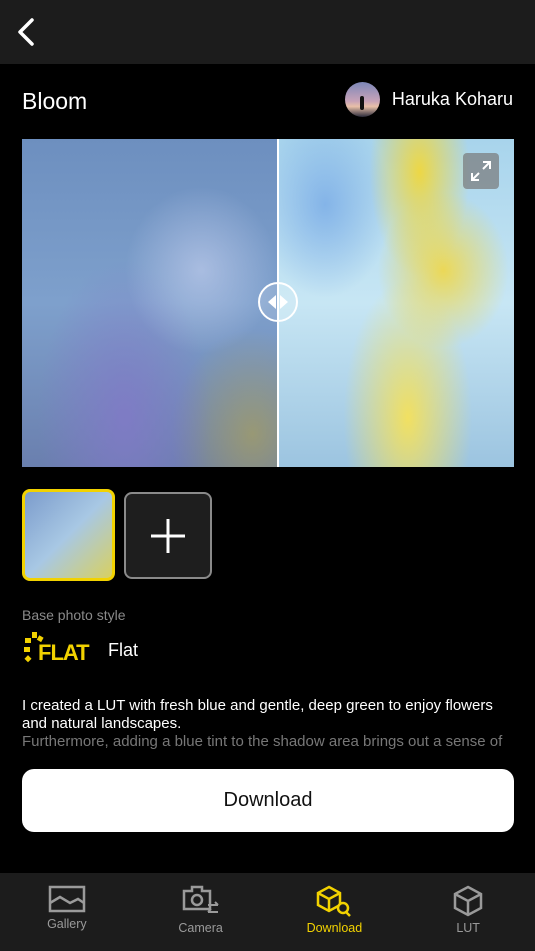 The image size is (535, 951). I want to click on lut-title: Bloom, so click(55, 101).